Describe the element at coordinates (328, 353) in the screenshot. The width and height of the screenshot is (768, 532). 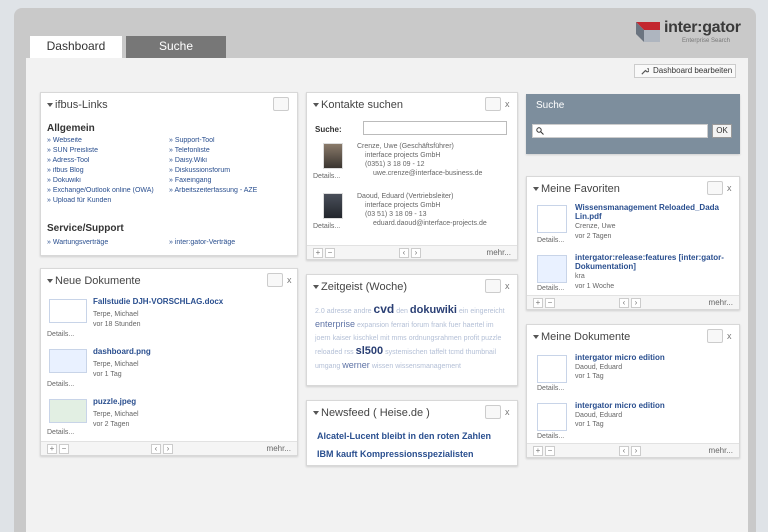
I see `tag-word: reloaded` at that location.